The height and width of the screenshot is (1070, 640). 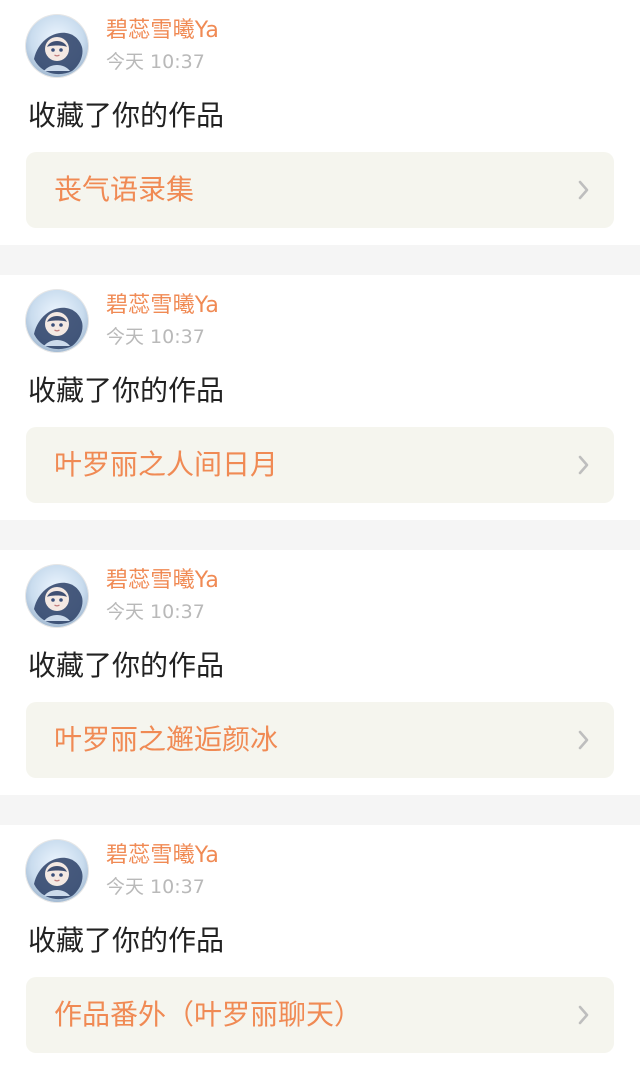 I want to click on work-link: 叶罗丽之邂逅颜冰, so click(x=320, y=740).